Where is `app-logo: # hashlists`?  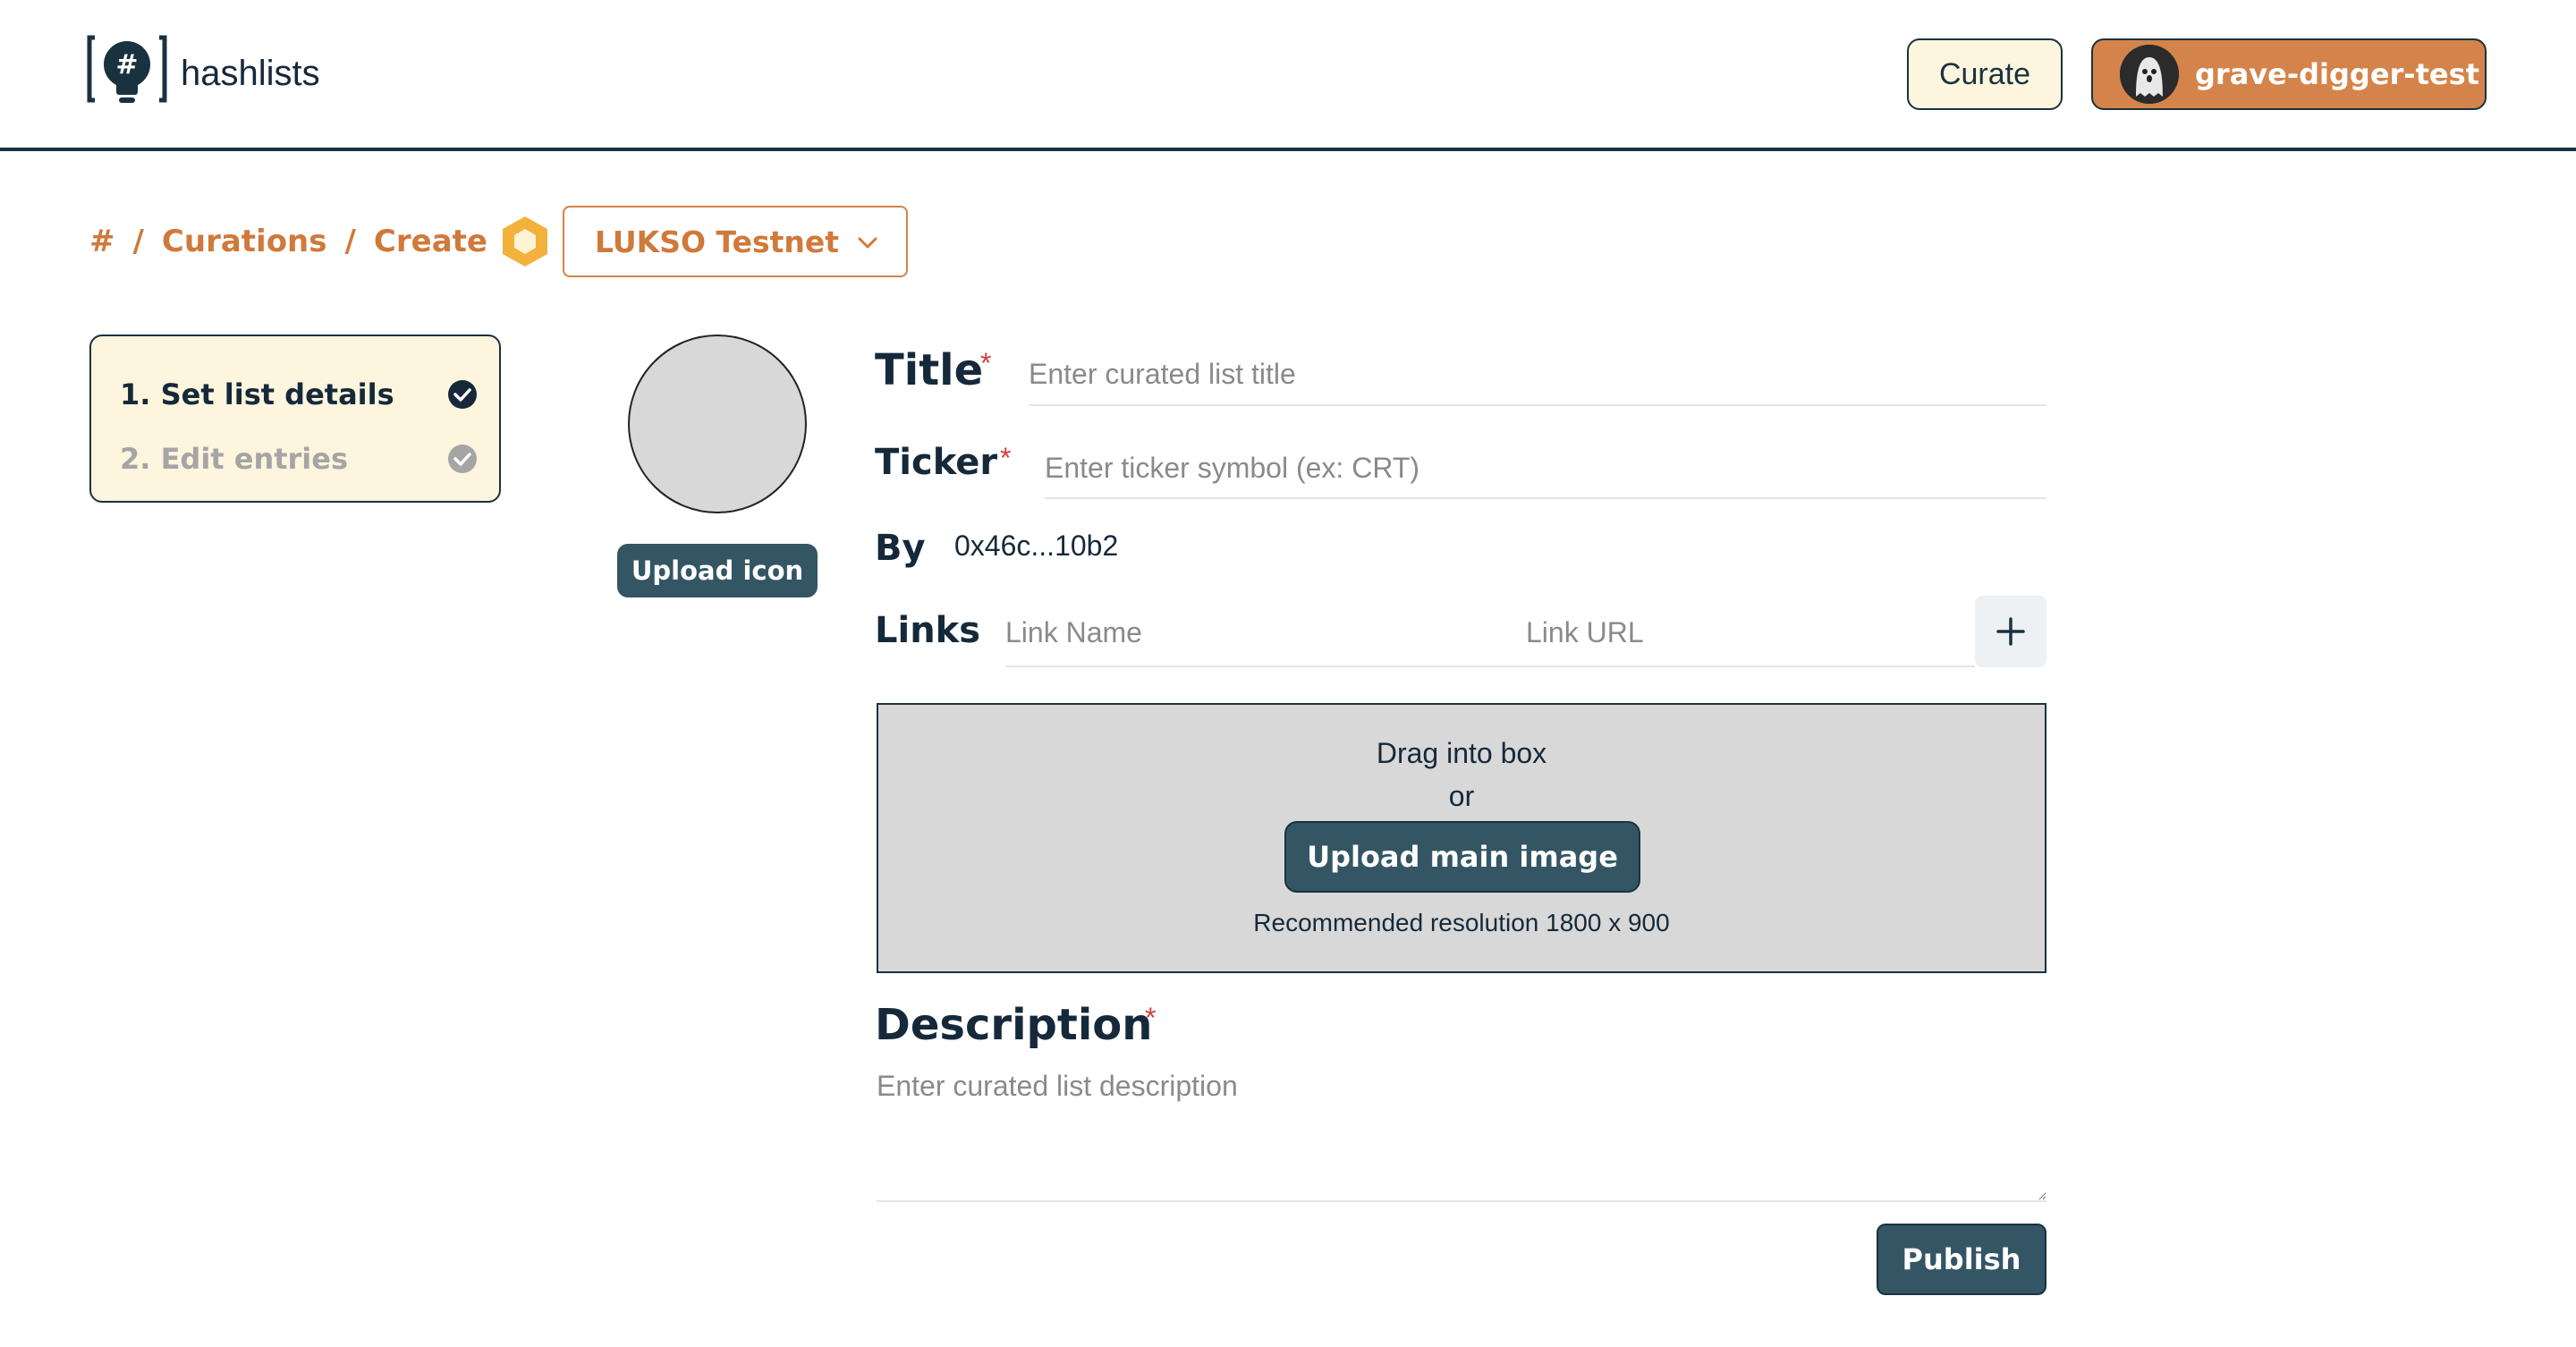
app-logo: # hashlists is located at coordinates (203, 73).